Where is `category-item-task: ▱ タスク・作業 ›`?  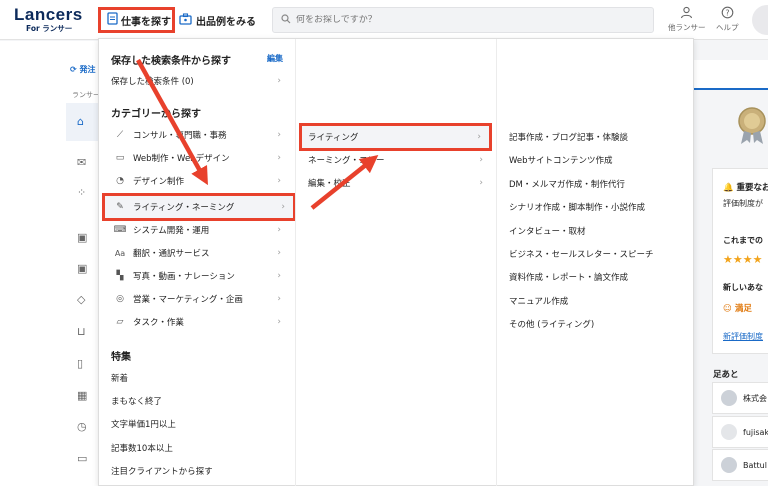 category-item-task: ▱ タスク・作業 › is located at coordinates (197, 322).